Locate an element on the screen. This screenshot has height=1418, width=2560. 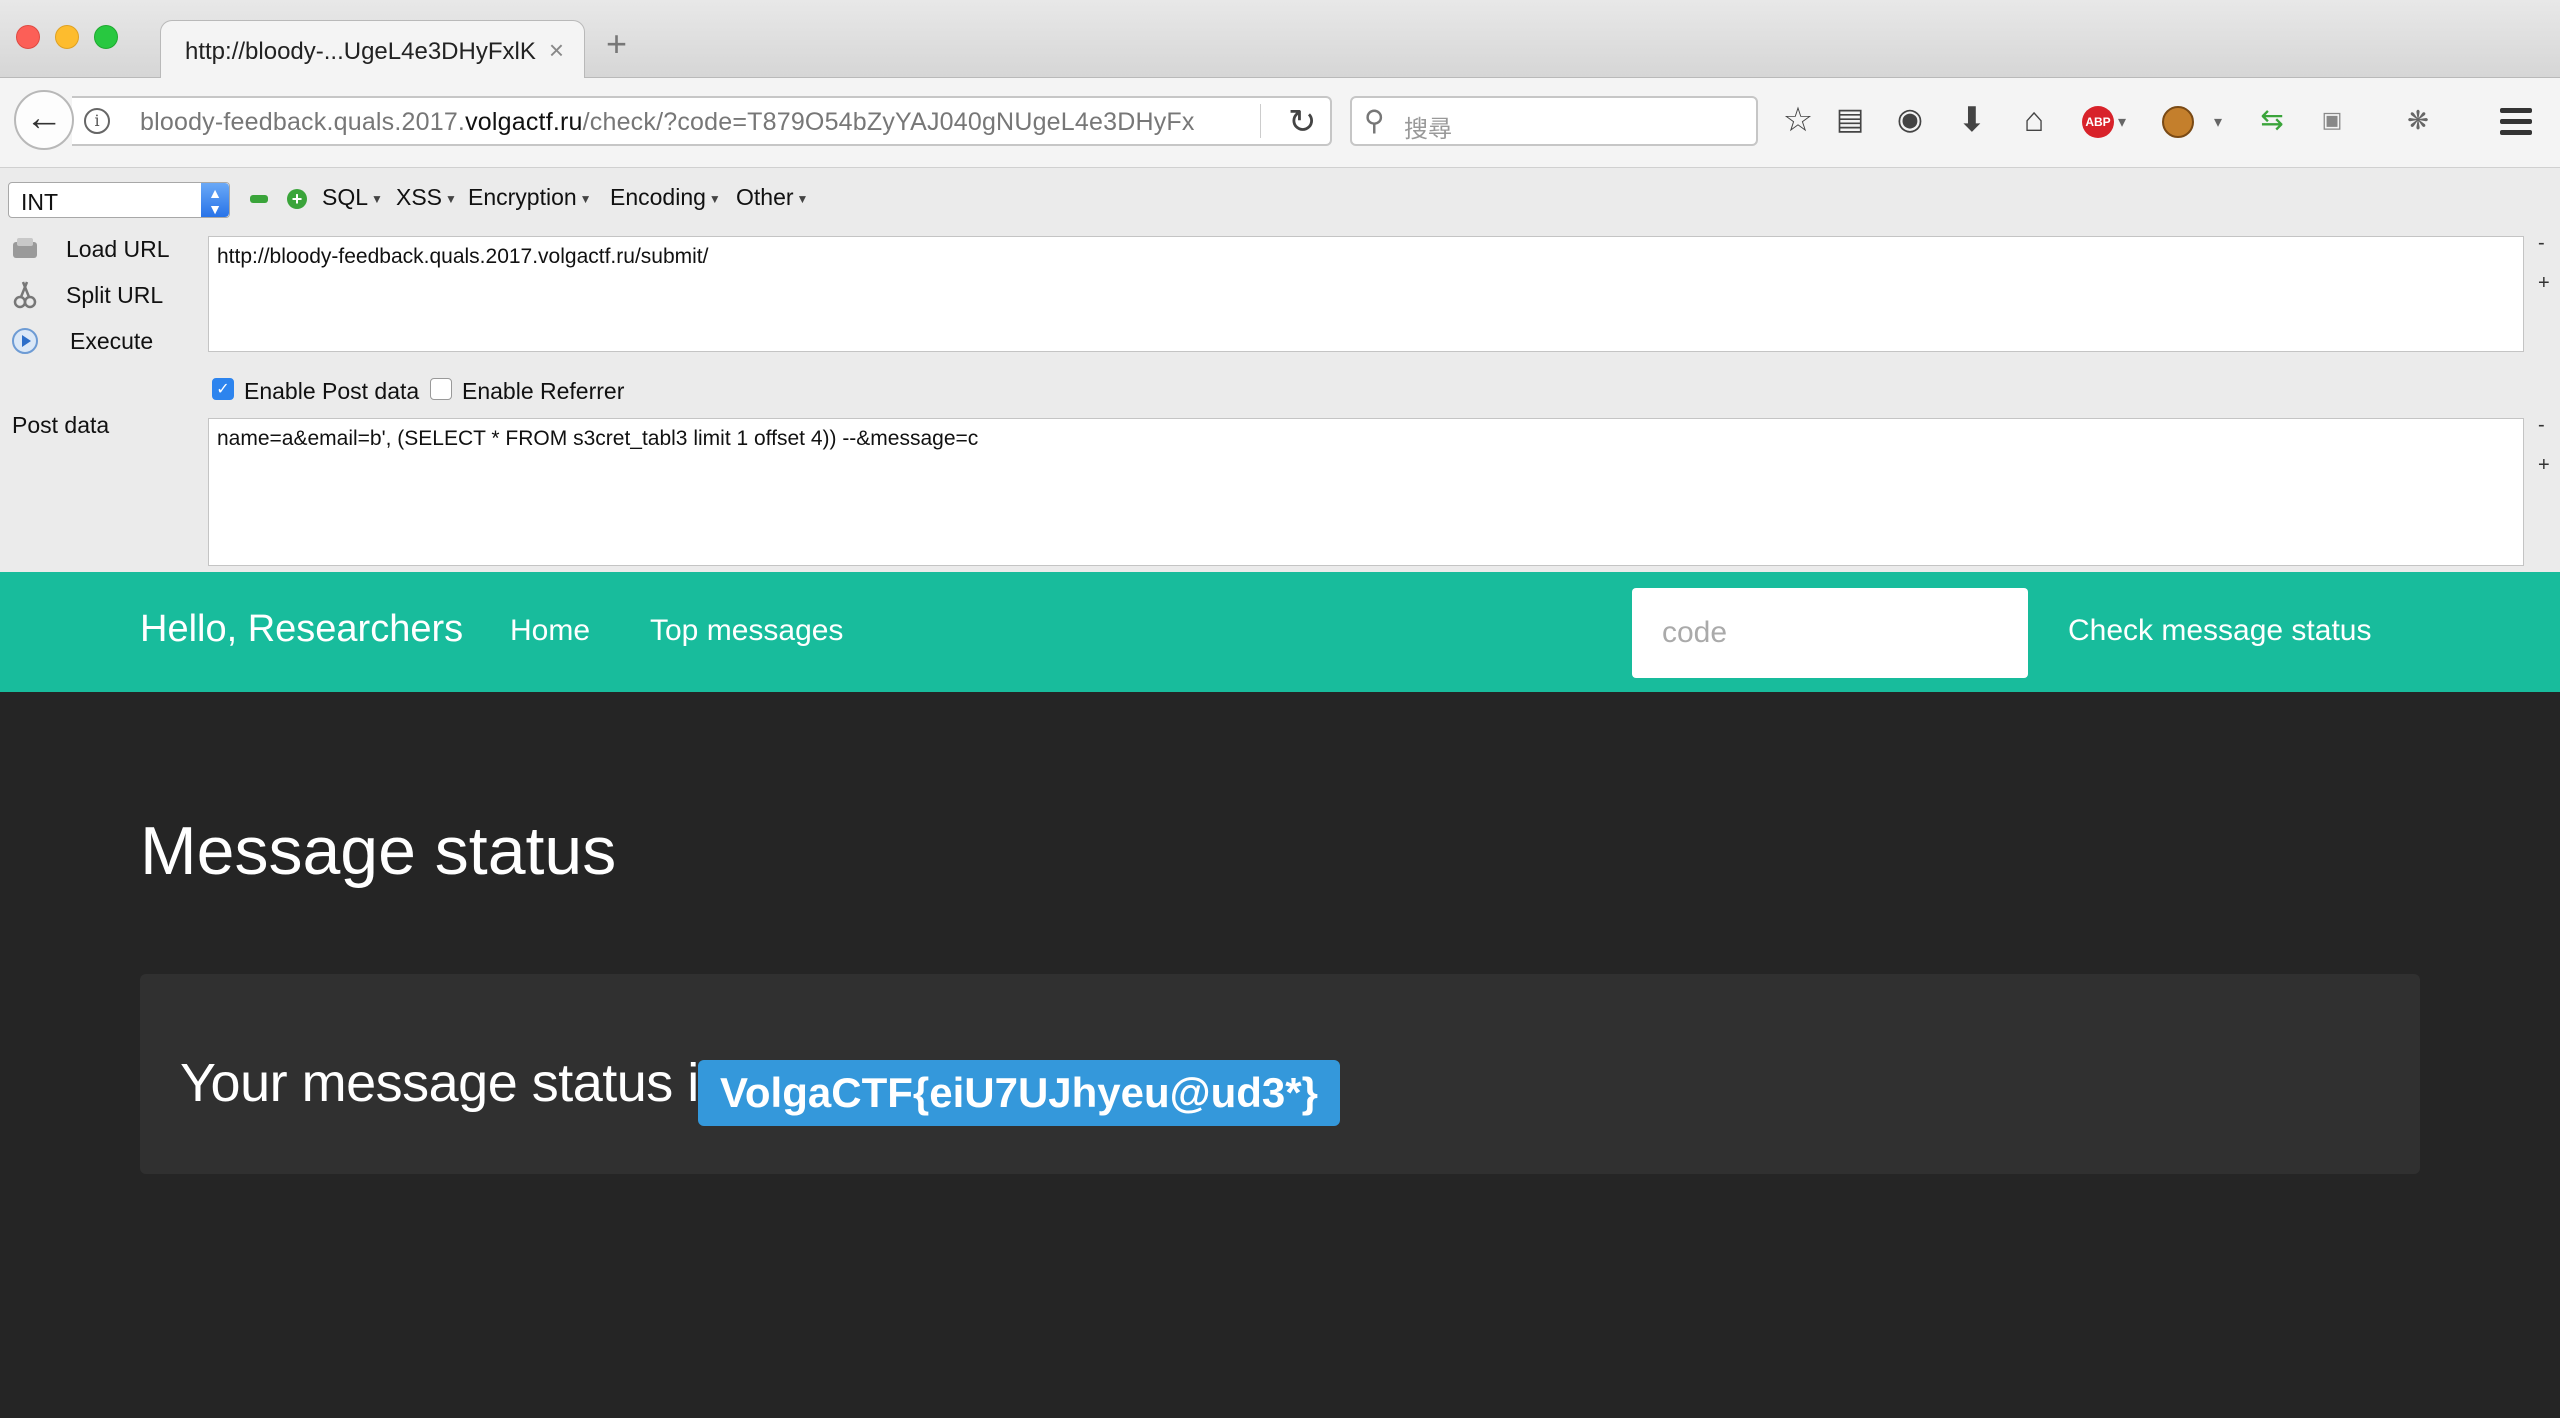
split-url-label: Split URL is located at coordinates (115, 295).